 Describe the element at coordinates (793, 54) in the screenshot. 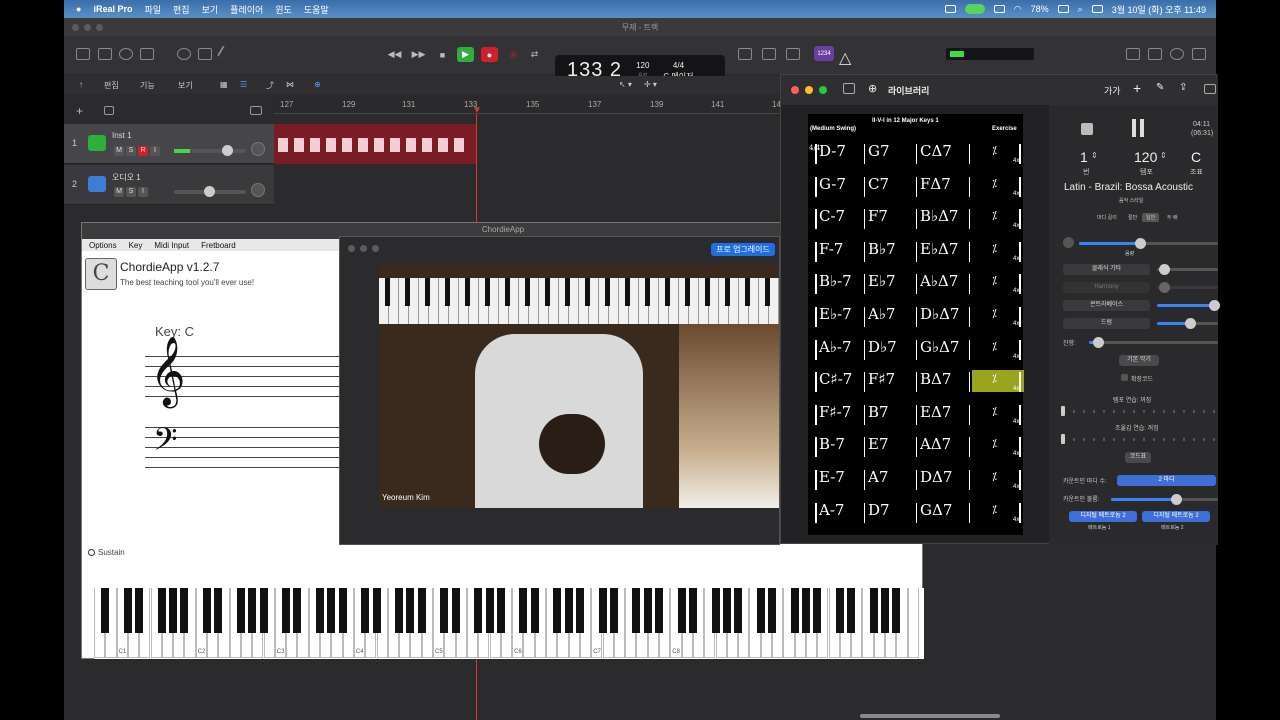

I see `notepad-icon` at that location.